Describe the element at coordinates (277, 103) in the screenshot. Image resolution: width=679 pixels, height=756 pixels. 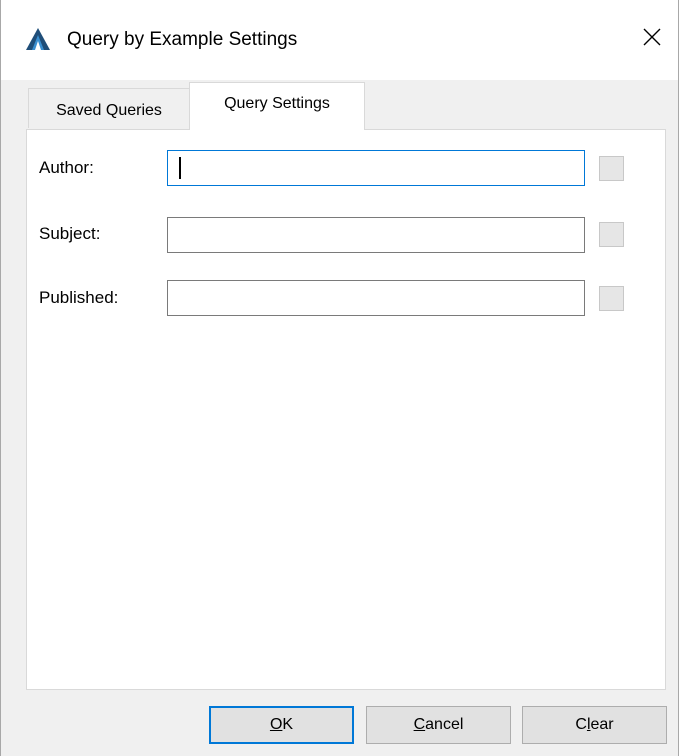
I see `tab-label: Query Settings` at that location.